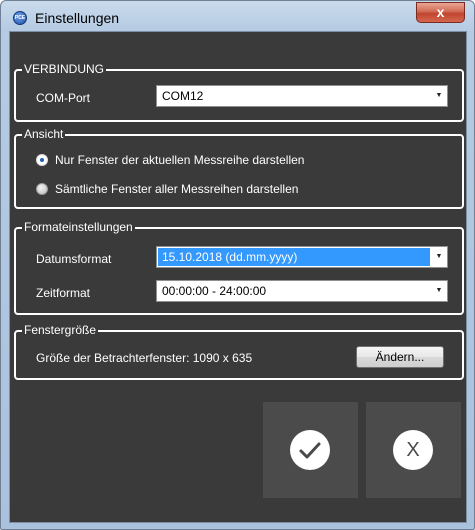 Image resolution: width=475 pixels, height=530 pixels. Describe the element at coordinates (78, 227) in the screenshot. I see `group-legend: Formateinstellungen` at that location.